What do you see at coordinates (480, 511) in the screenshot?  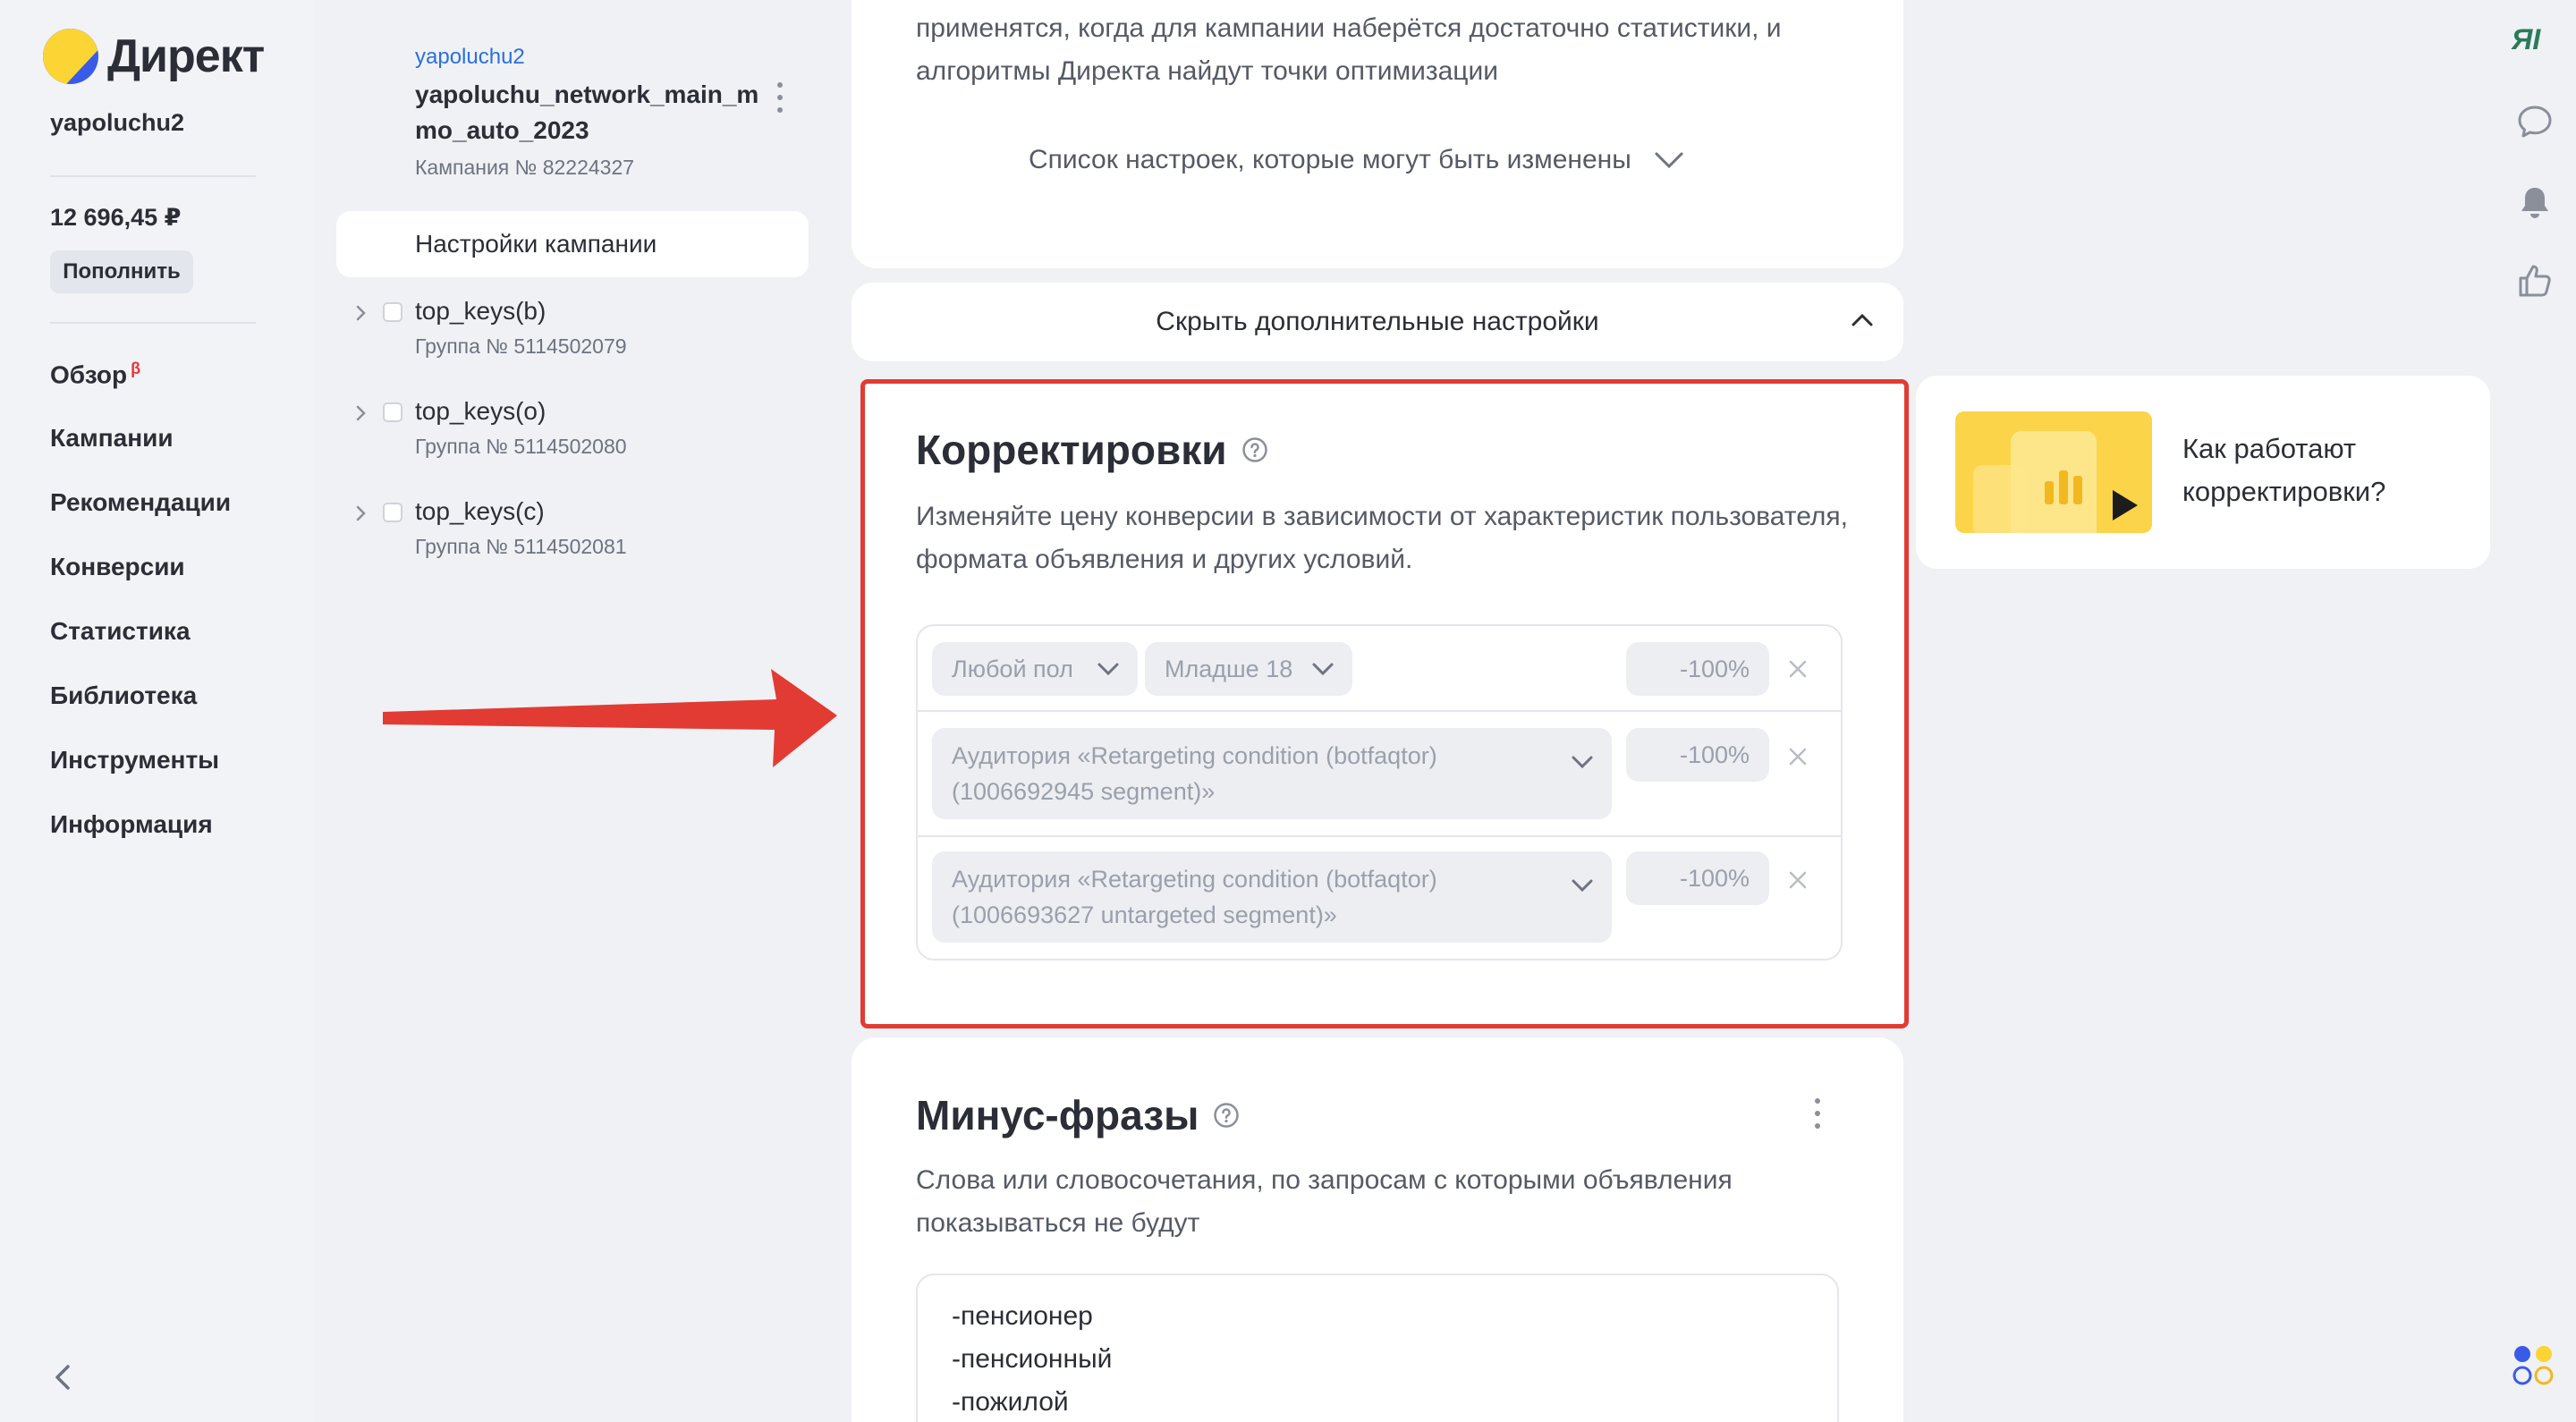 I see `group-name: top_keys(c)` at bounding box center [480, 511].